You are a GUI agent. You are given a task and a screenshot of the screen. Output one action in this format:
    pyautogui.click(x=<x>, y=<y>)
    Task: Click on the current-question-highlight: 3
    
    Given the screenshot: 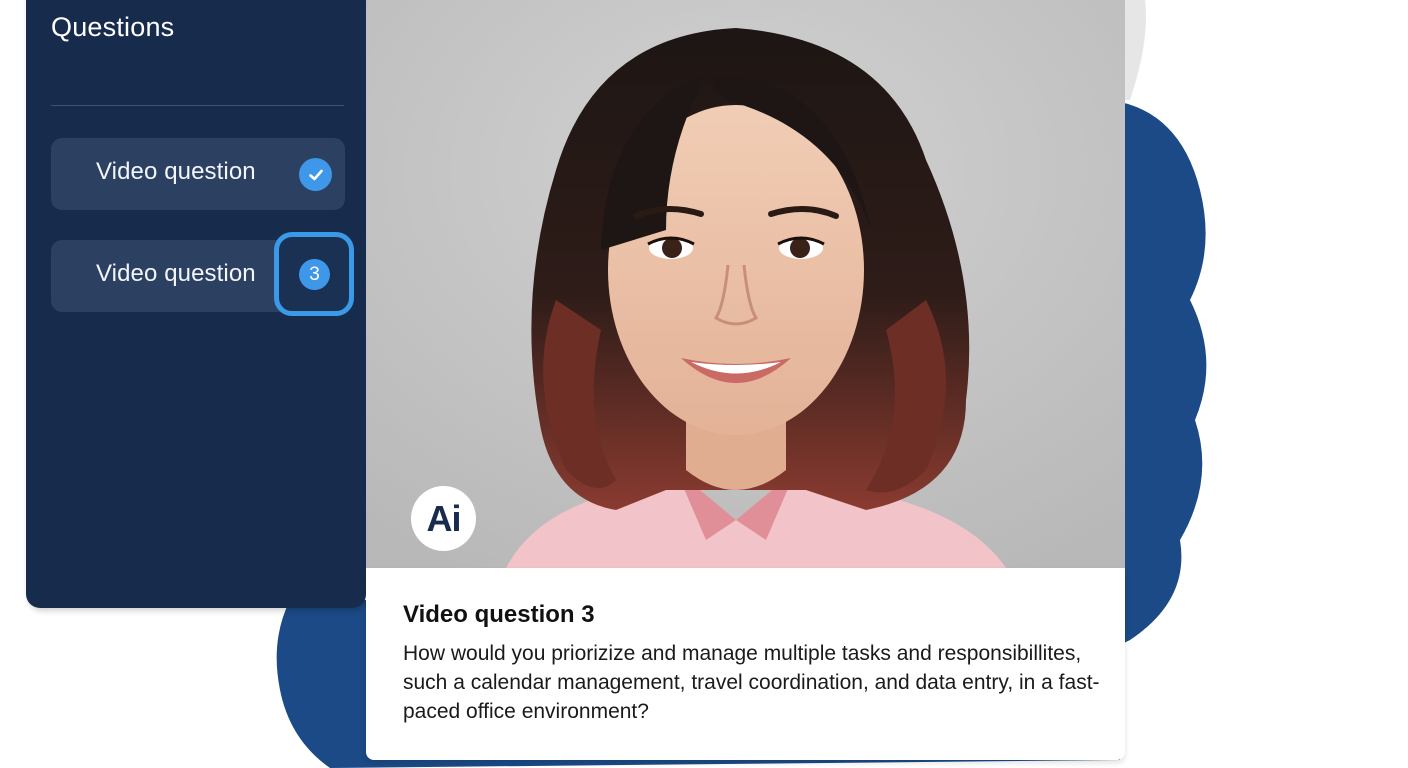 What is the action you would take?
    pyautogui.click(x=314, y=274)
    